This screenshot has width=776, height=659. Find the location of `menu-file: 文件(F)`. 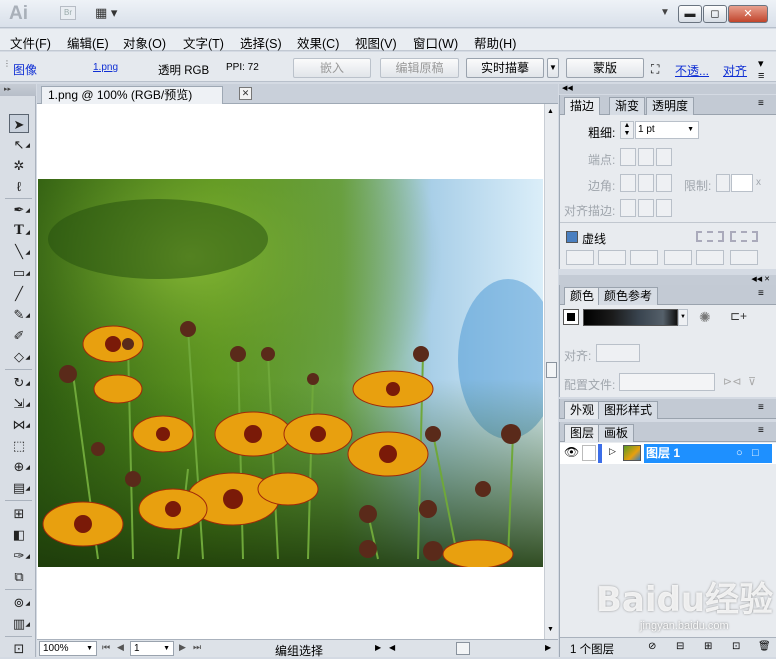

menu-file: 文件(F) is located at coordinates (30, 42).